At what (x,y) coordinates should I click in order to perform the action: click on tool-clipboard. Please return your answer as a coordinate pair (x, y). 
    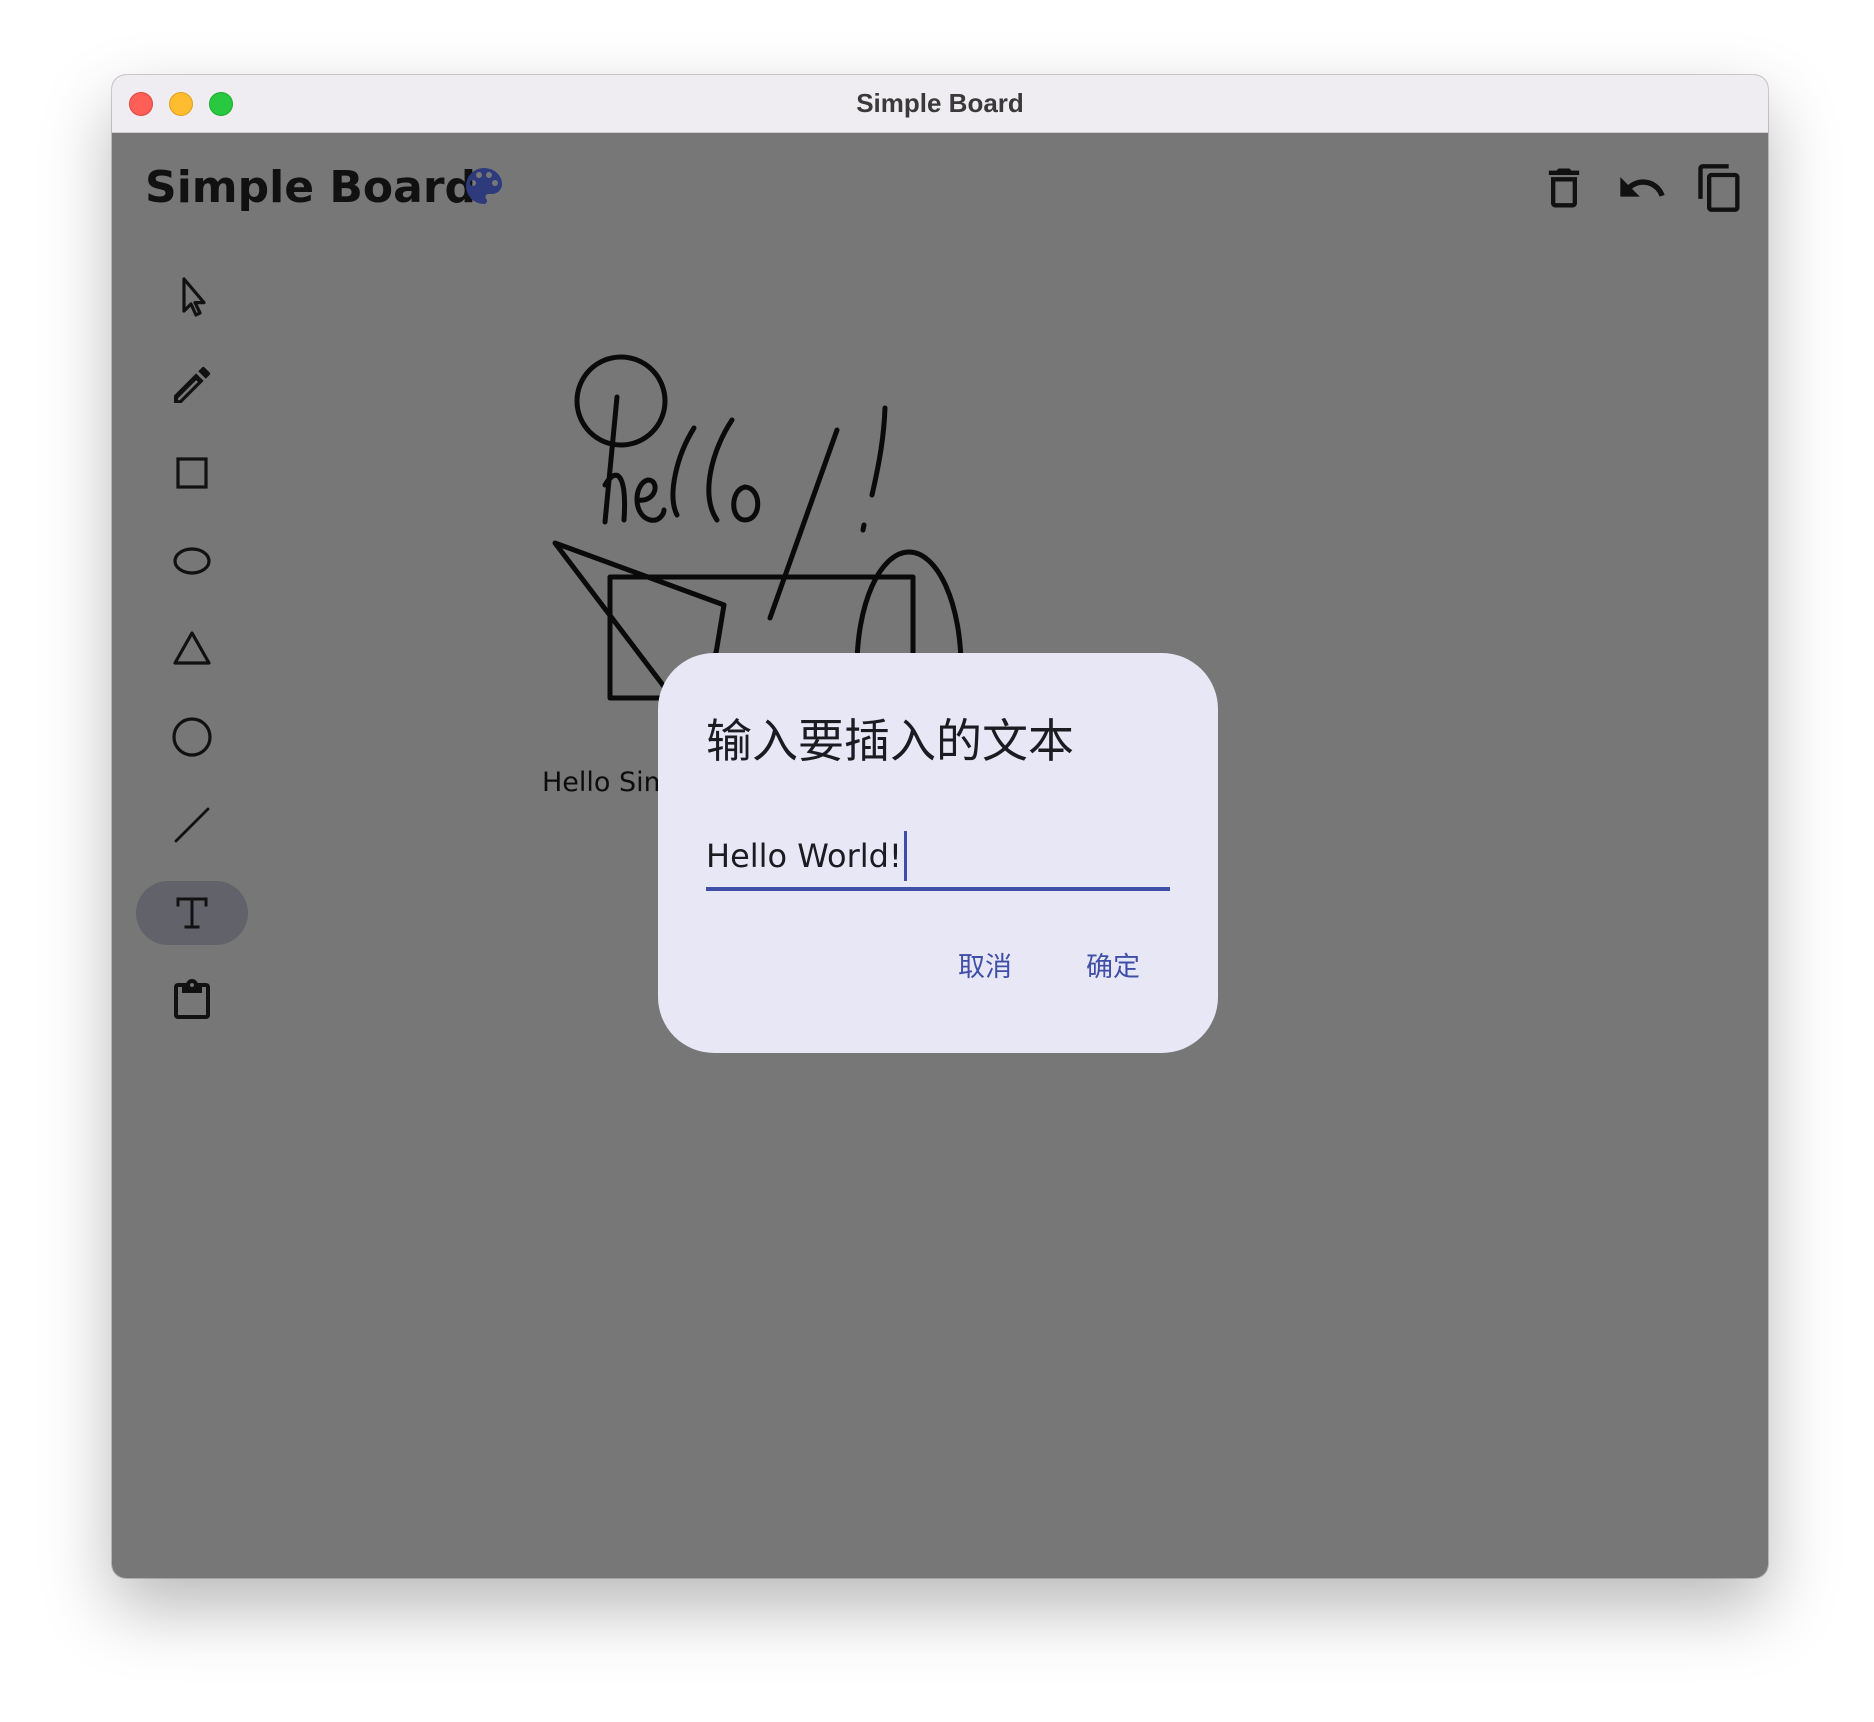
    Looking at the image, I should click on (192, 1001).